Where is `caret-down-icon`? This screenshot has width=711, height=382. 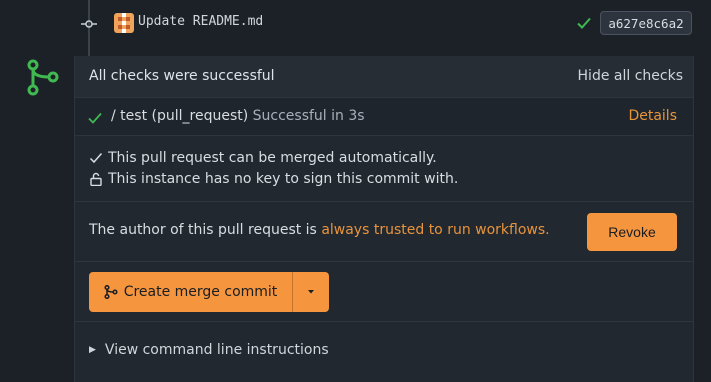 caret-down-icon is located at coordinates (311, 292).